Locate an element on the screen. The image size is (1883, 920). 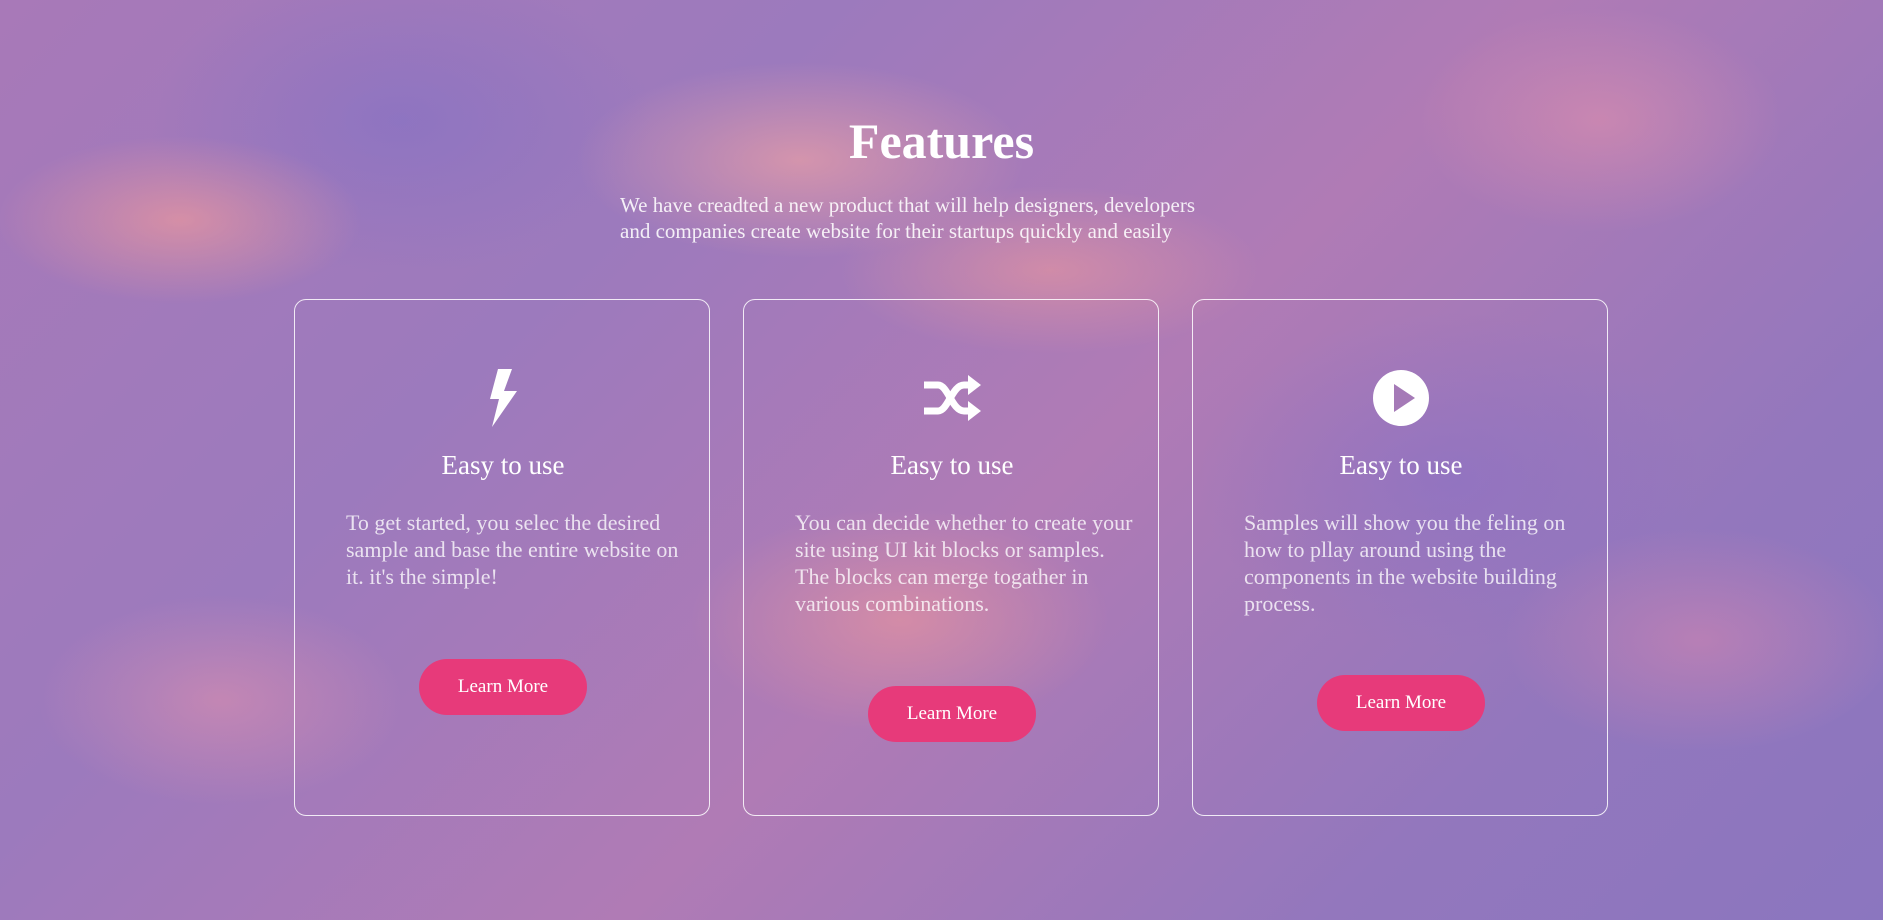
play-circle-icon is located at coordinates (1401, 398).